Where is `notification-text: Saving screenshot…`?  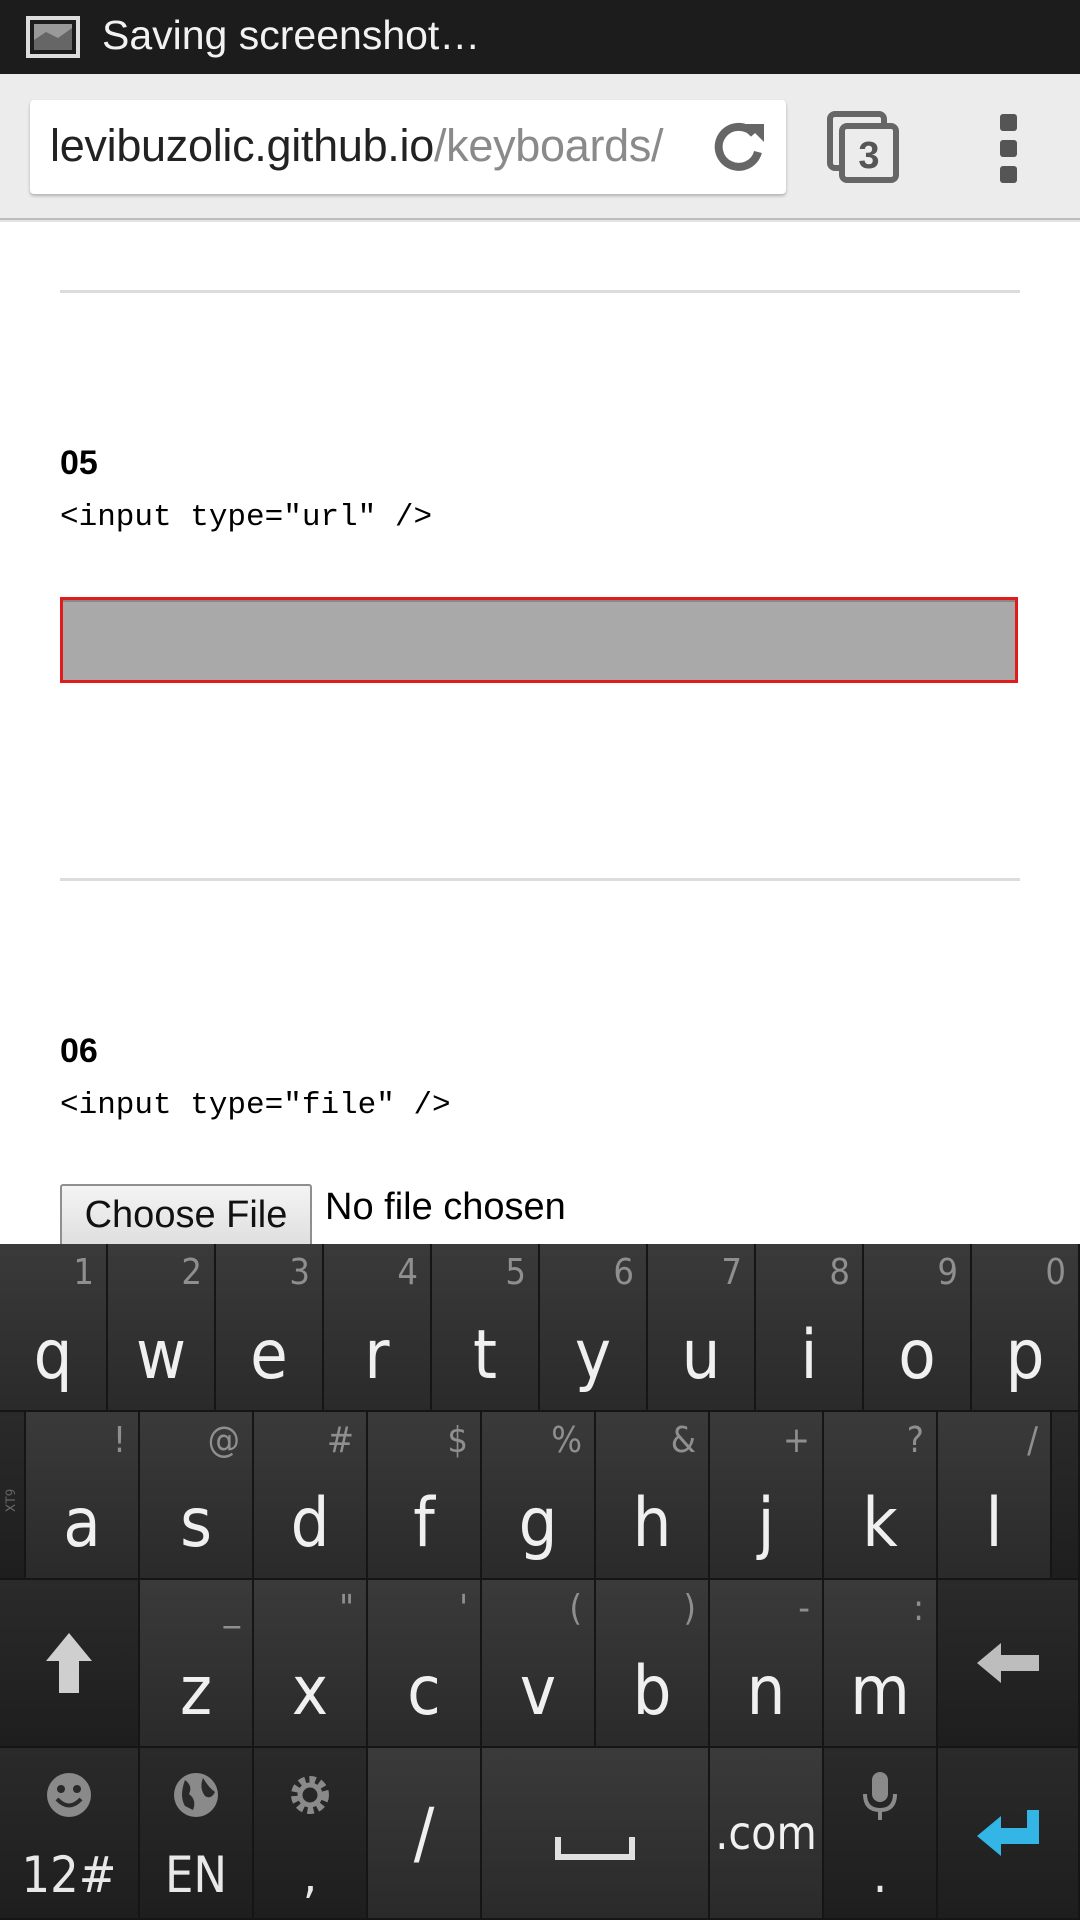 notification-text: Saving screenshot… is located at coordinates (291, 35).